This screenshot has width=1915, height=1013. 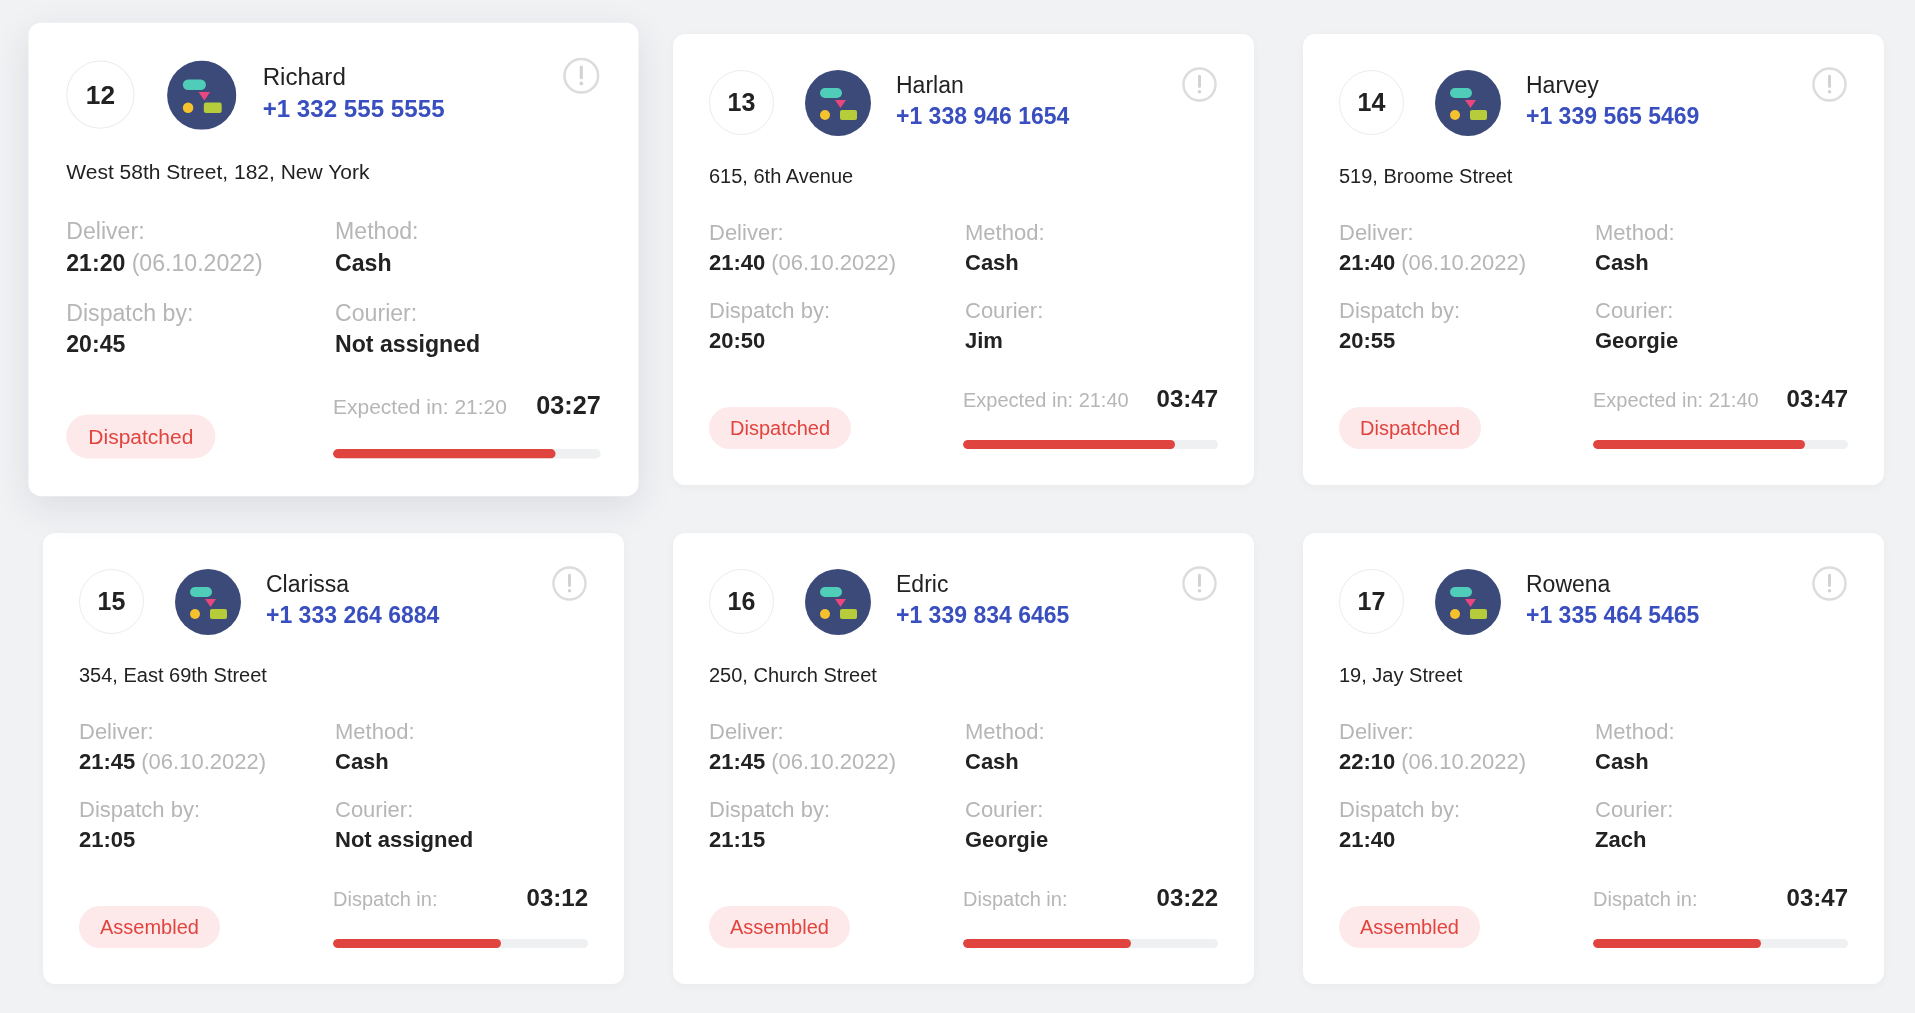 I want to click on delivery-address: 250, Church Street, so click(x=793, y=675).